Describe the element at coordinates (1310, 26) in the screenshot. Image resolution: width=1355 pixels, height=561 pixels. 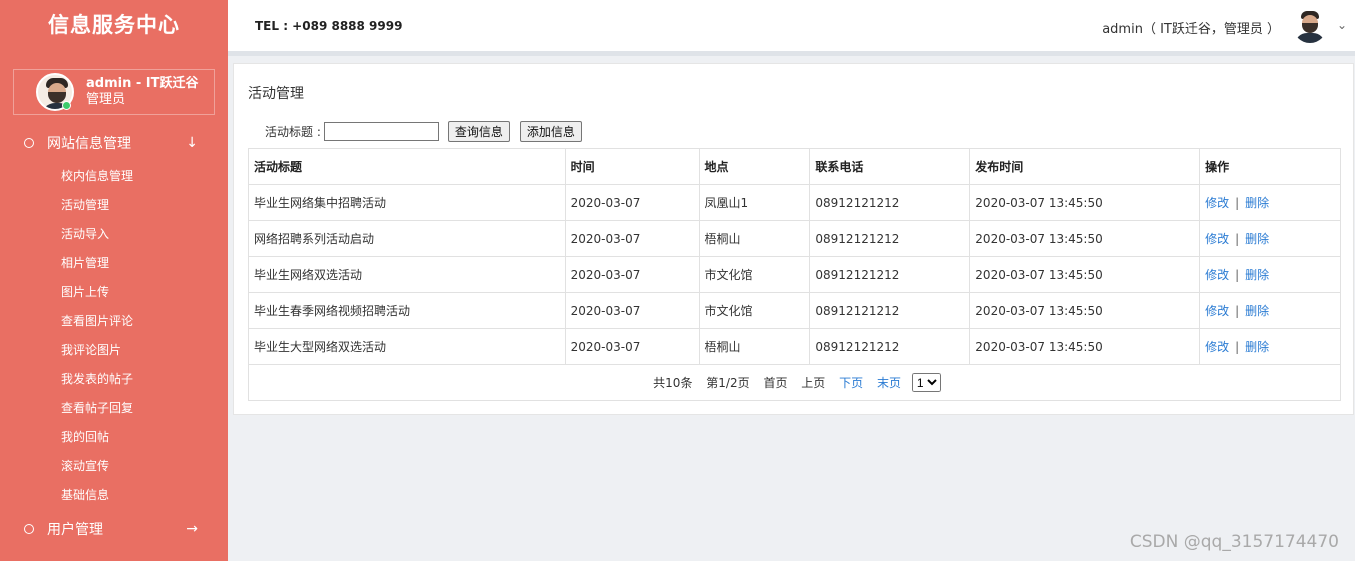
I see `user-avatar` at that location.